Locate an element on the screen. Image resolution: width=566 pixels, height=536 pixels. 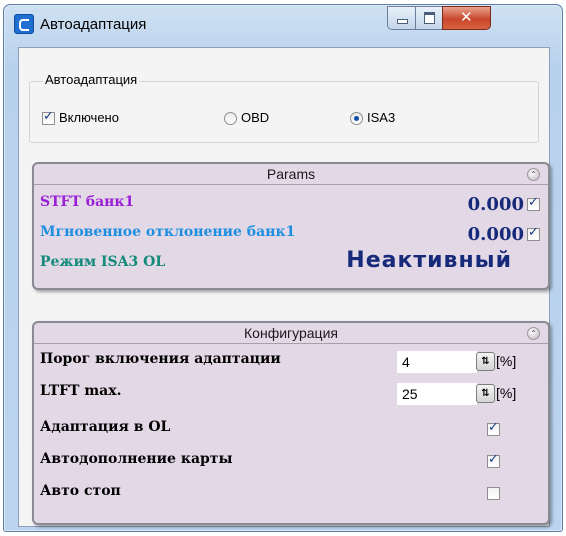
minimize-icon is located at coordinates (402, 21).